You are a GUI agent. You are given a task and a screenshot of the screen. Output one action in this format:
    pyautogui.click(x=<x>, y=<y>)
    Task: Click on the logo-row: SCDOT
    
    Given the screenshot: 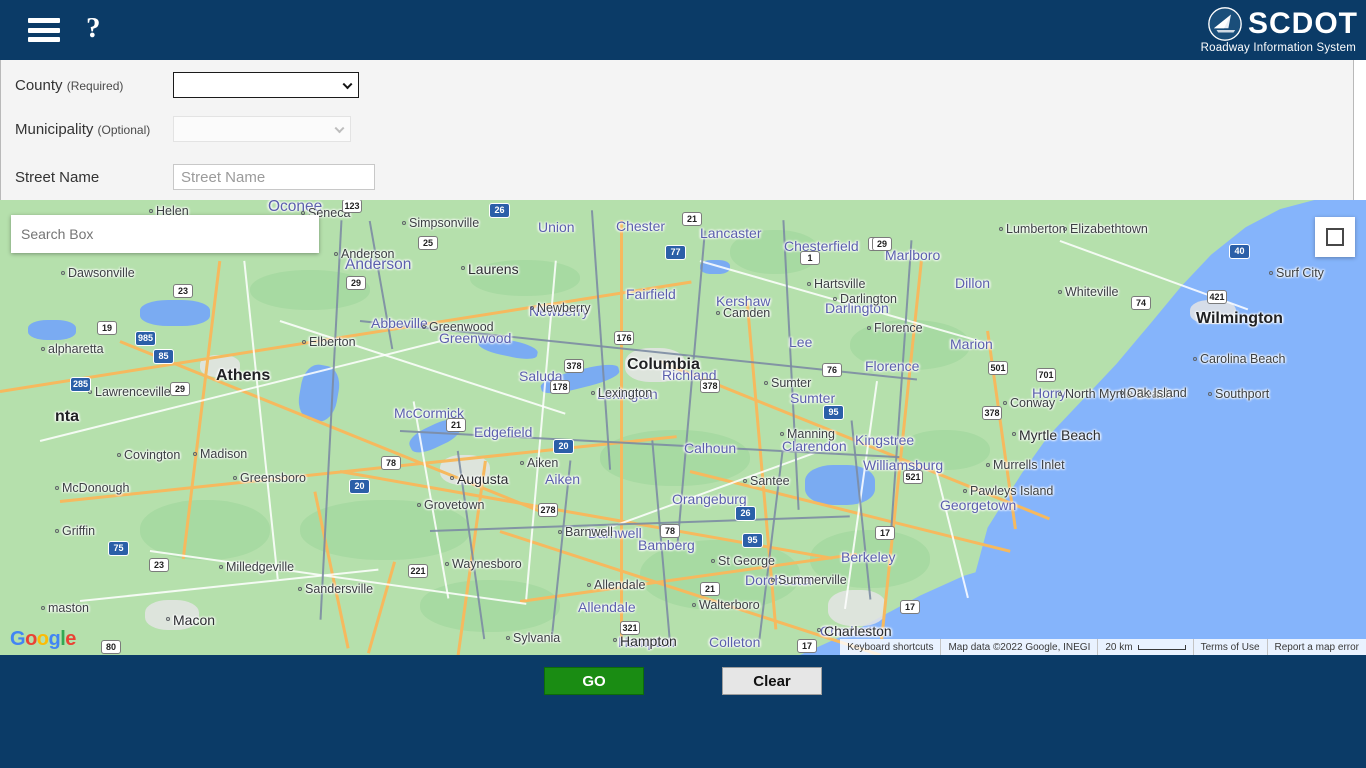 What is the action you would take?
    pyautogui.click(x=1283, y=23)
    